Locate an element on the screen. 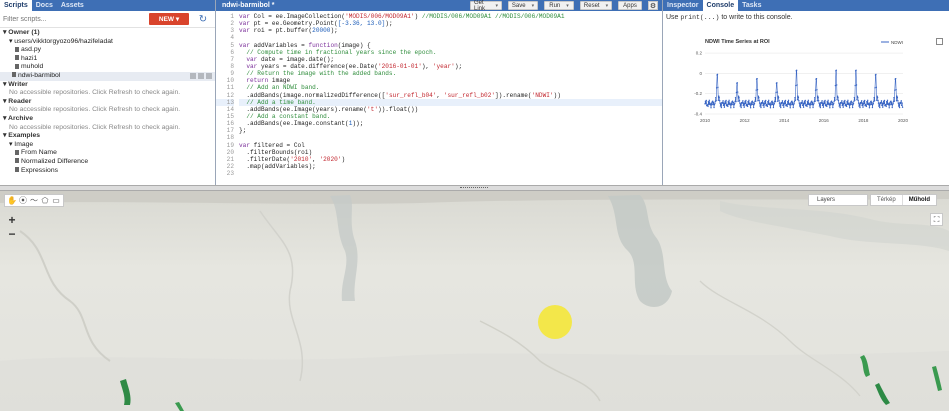  tree-folder: ▾ Reader is located at coordinates (109, 102).